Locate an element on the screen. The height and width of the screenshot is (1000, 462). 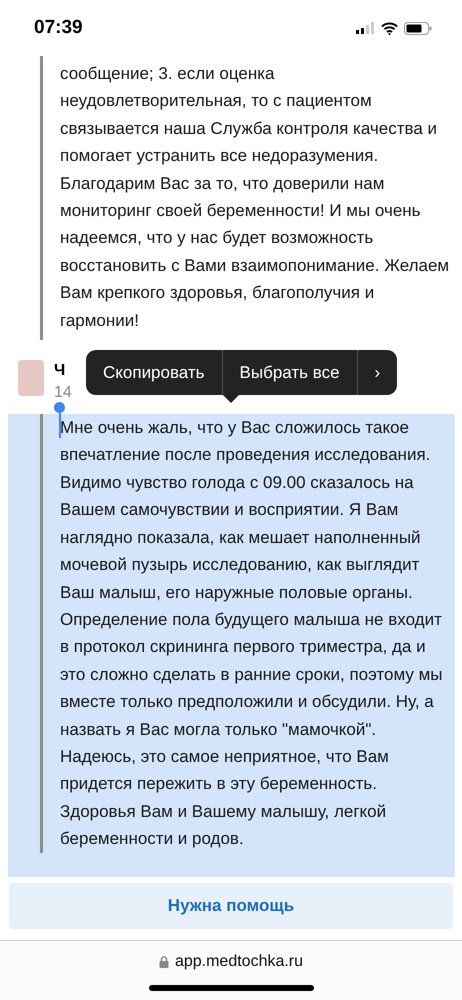
avatar-photo-placeholder is located at coordinates (31, 378).